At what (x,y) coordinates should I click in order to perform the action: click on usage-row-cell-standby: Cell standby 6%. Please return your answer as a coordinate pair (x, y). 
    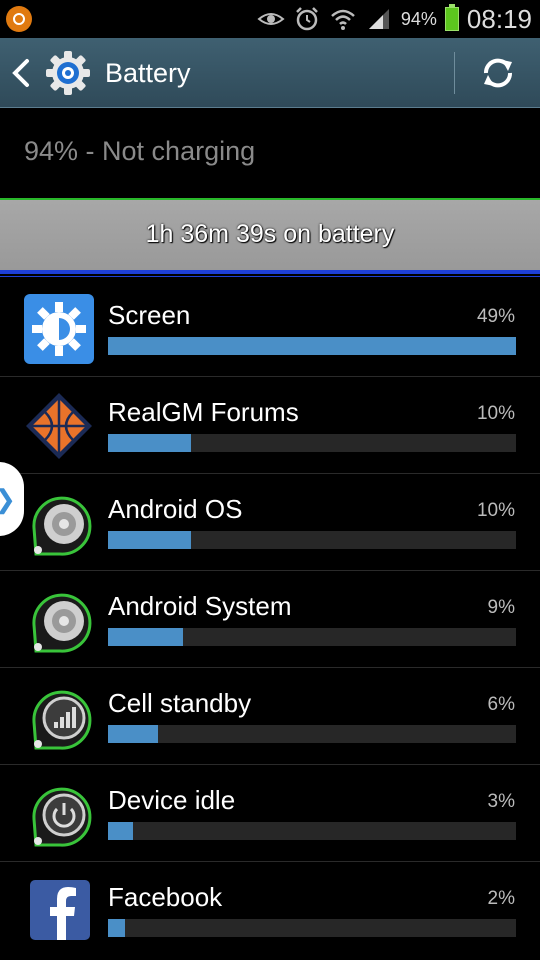
    Looking at the image, I should click on (270, 716).